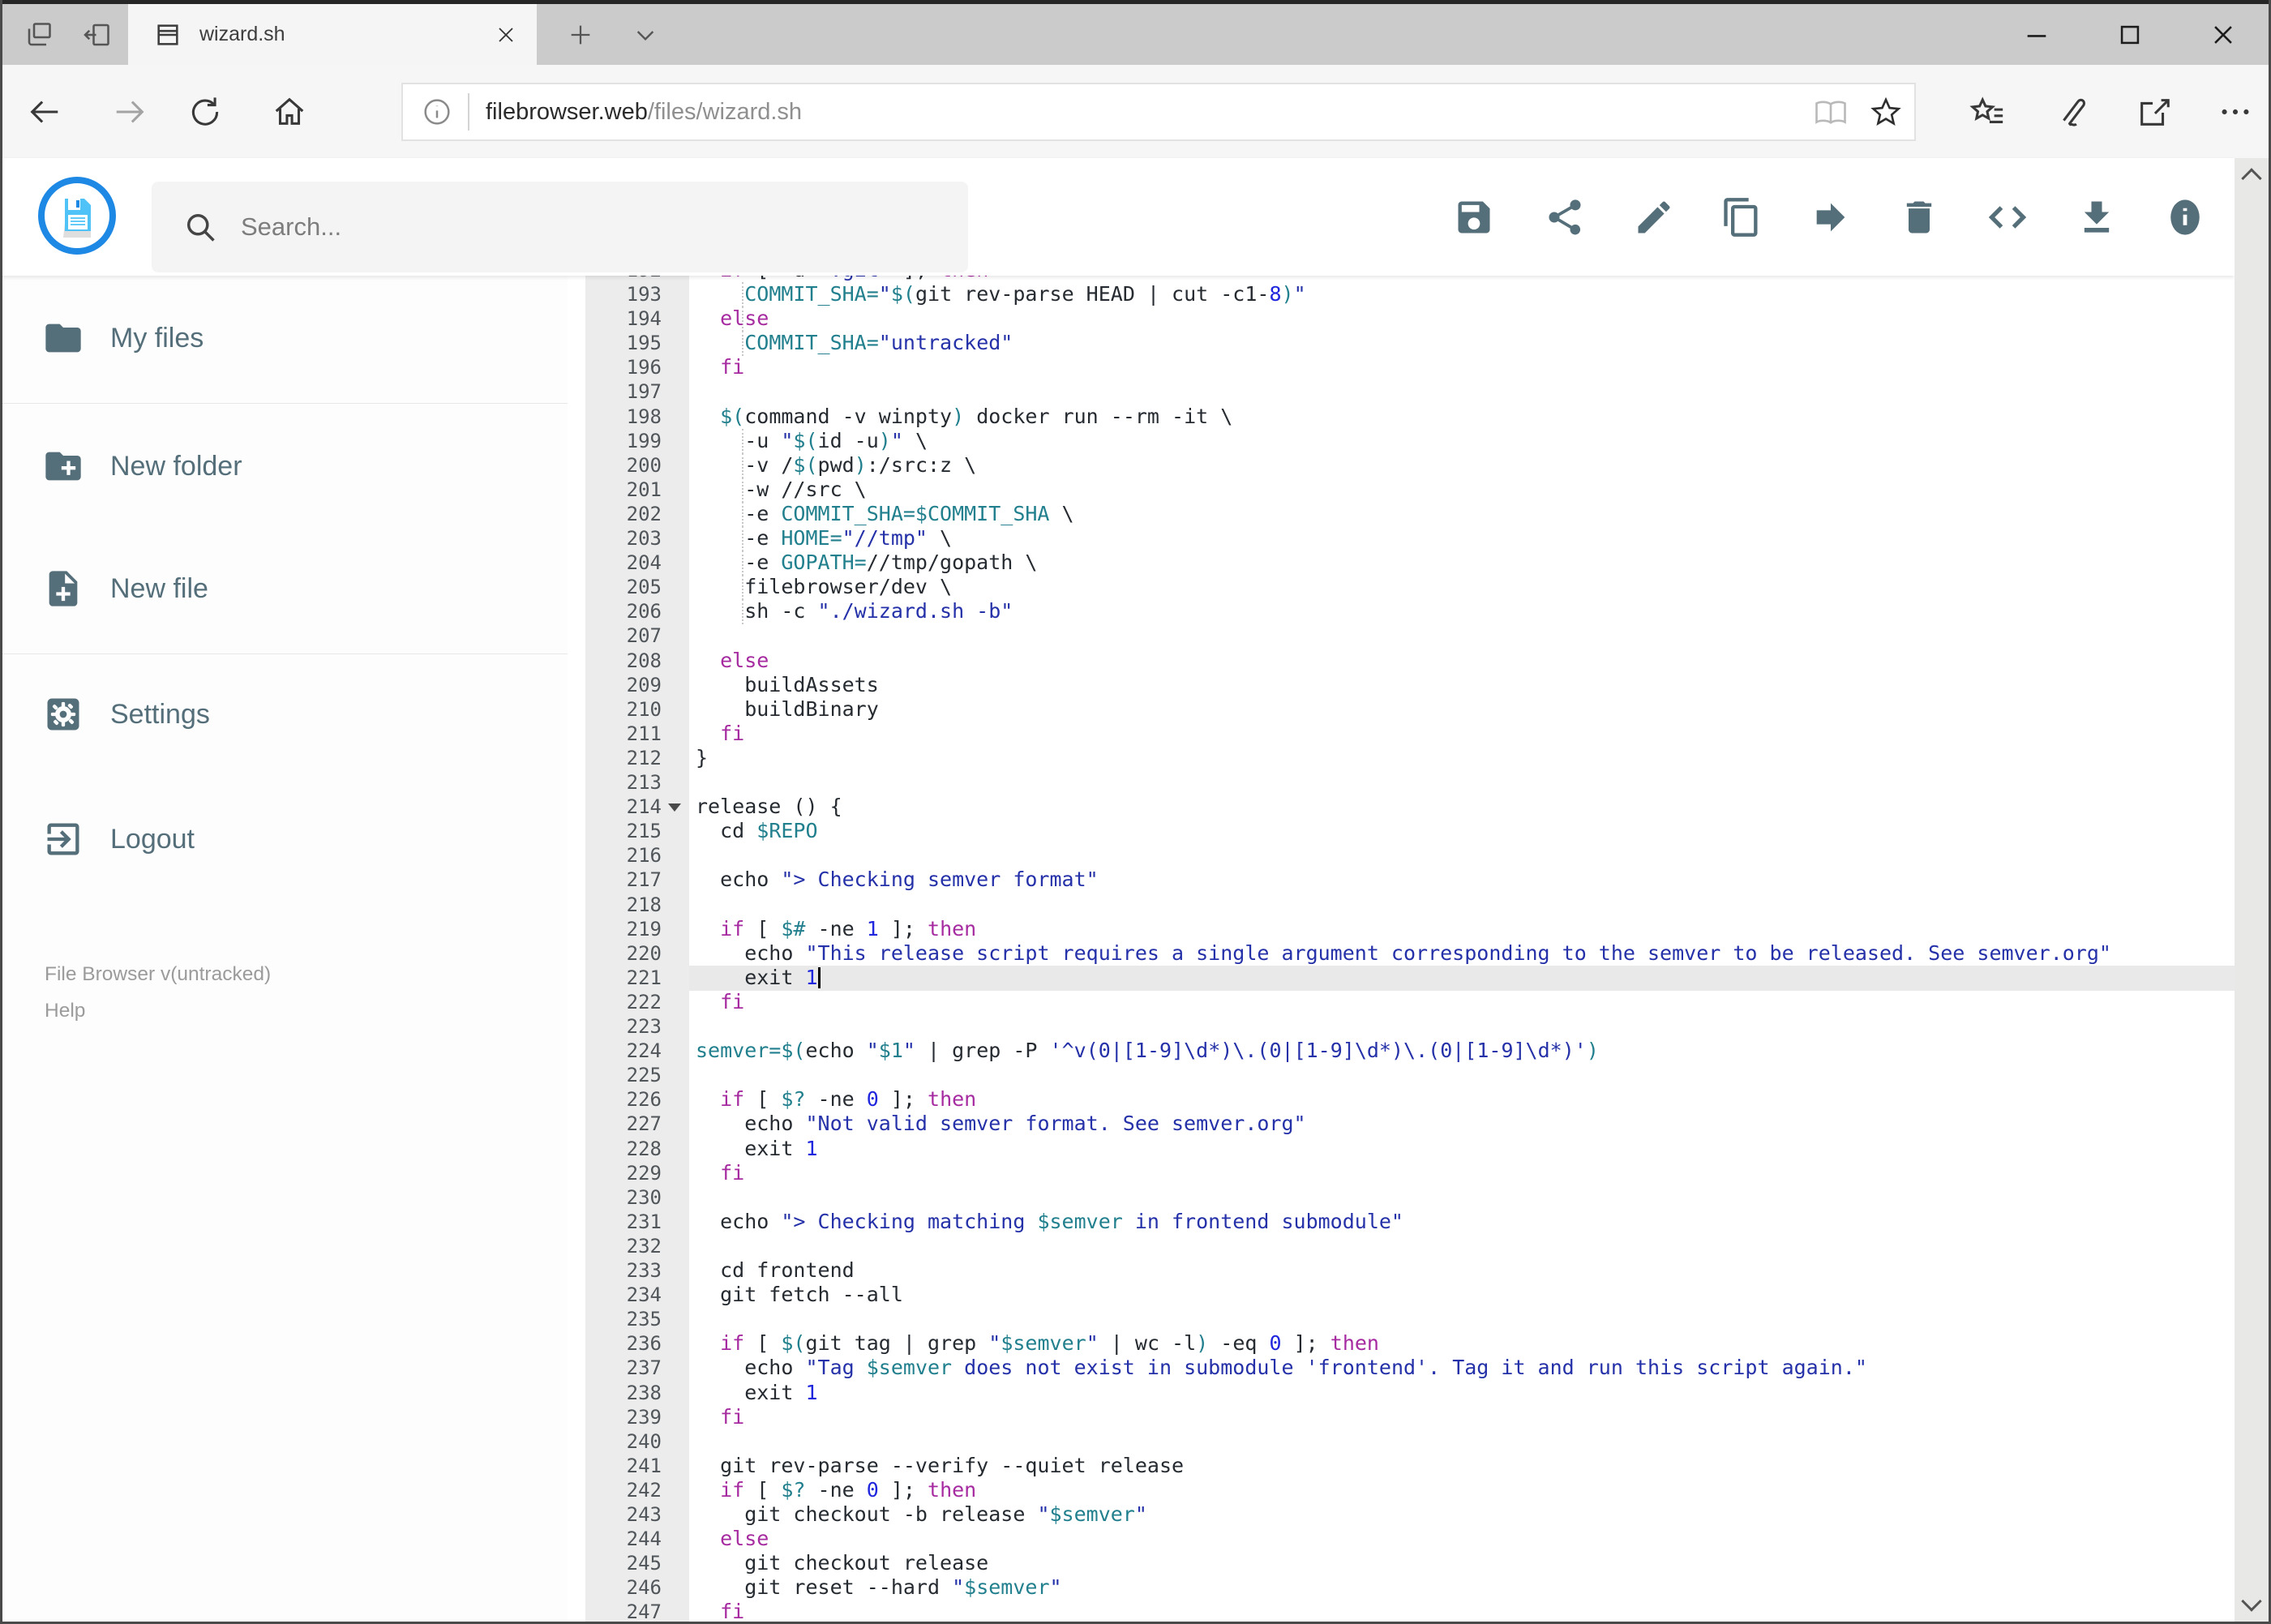  I want to click on site-info-icon, so click(437, 112).